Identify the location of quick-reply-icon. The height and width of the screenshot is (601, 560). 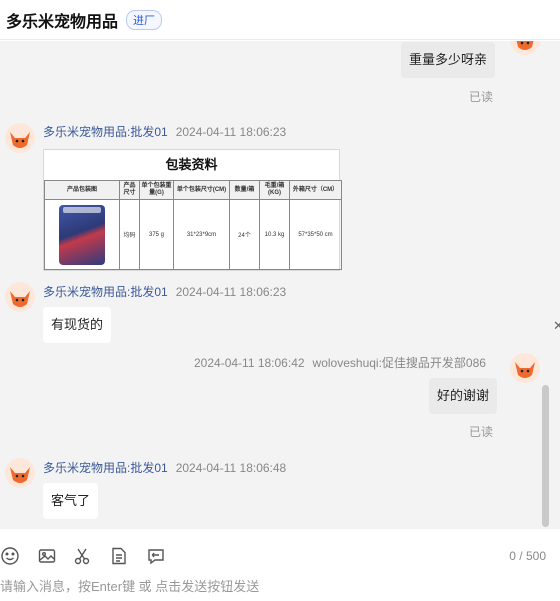
(156, 556).